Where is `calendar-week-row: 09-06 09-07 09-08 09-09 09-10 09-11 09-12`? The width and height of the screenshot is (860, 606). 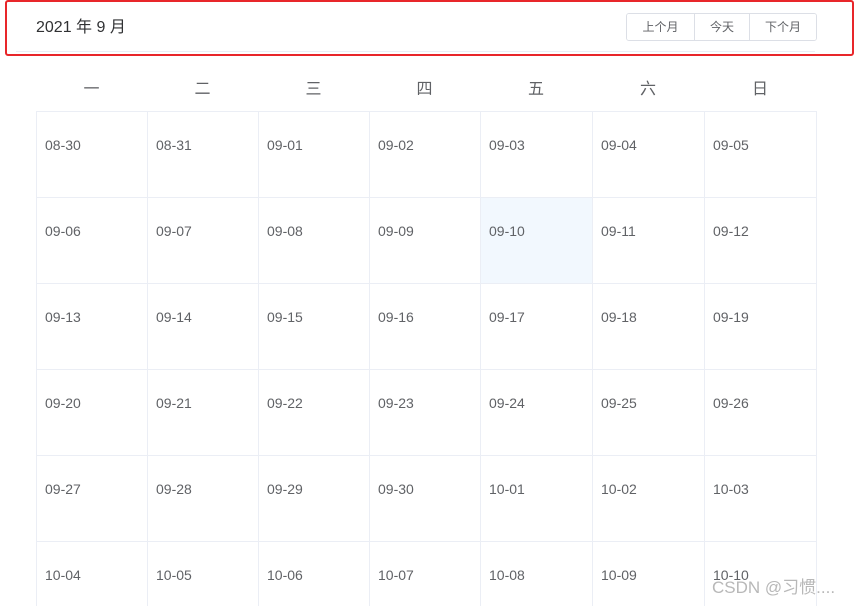 calendar-week-row: 09-06 09-07 09-08 09-09 09-10 09-11 09-12 is located at coordinates (426, 240).